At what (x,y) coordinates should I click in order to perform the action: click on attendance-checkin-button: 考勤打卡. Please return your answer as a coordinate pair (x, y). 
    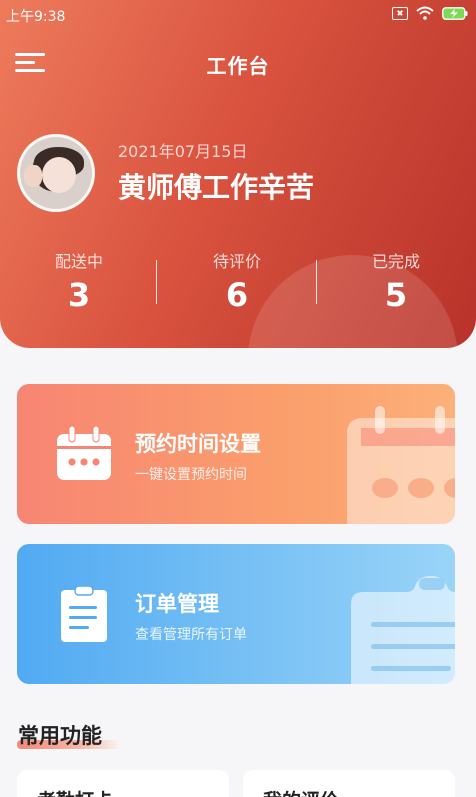
    Looking at the image, I should click on (123, 783).